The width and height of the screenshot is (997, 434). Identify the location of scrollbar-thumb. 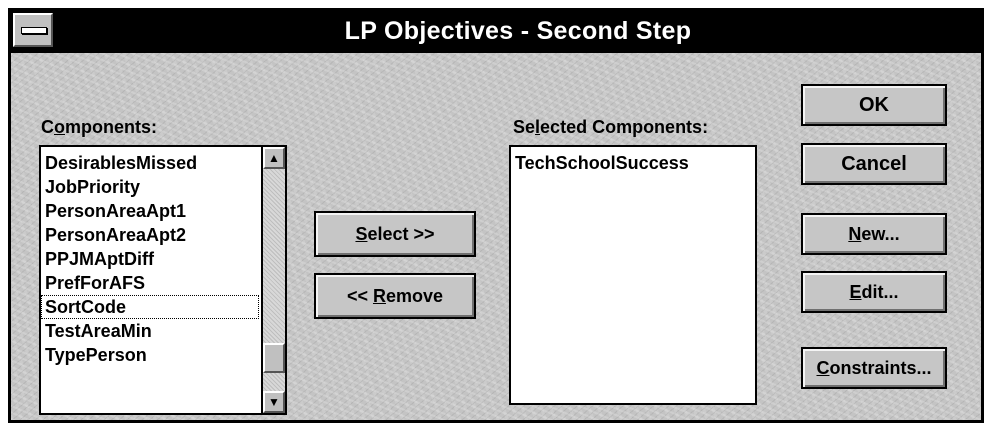
(274, 358).